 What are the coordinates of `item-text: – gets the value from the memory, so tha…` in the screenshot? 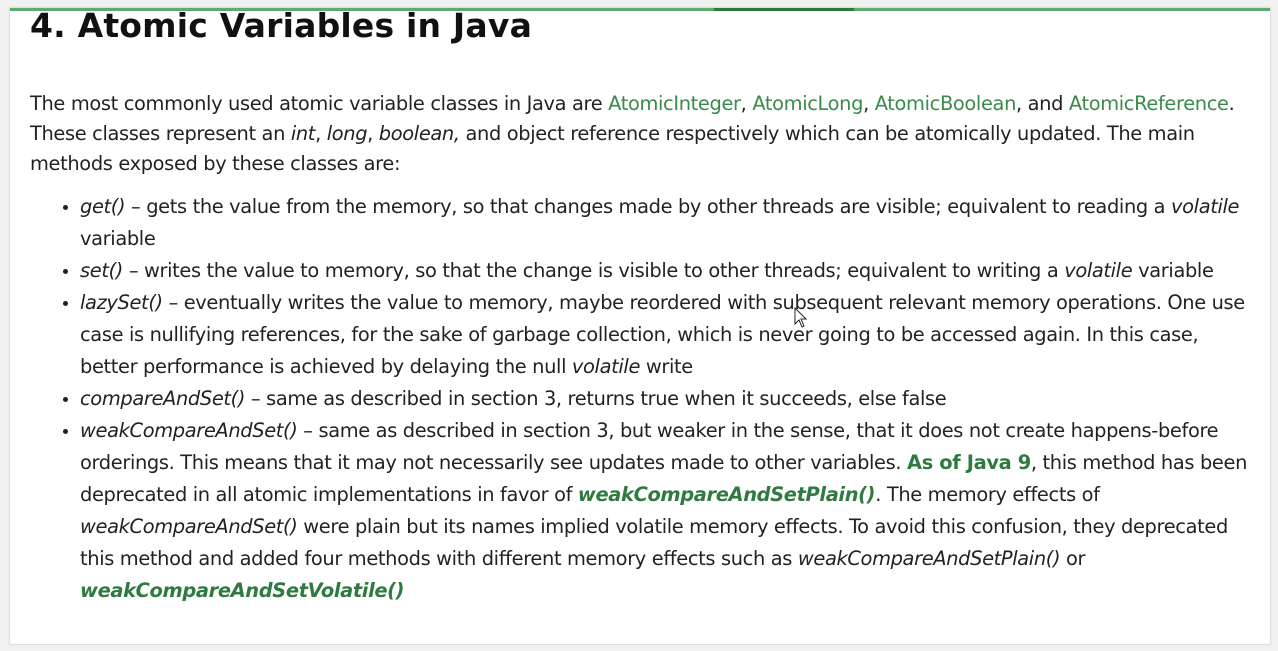 It's located at (648, 206).